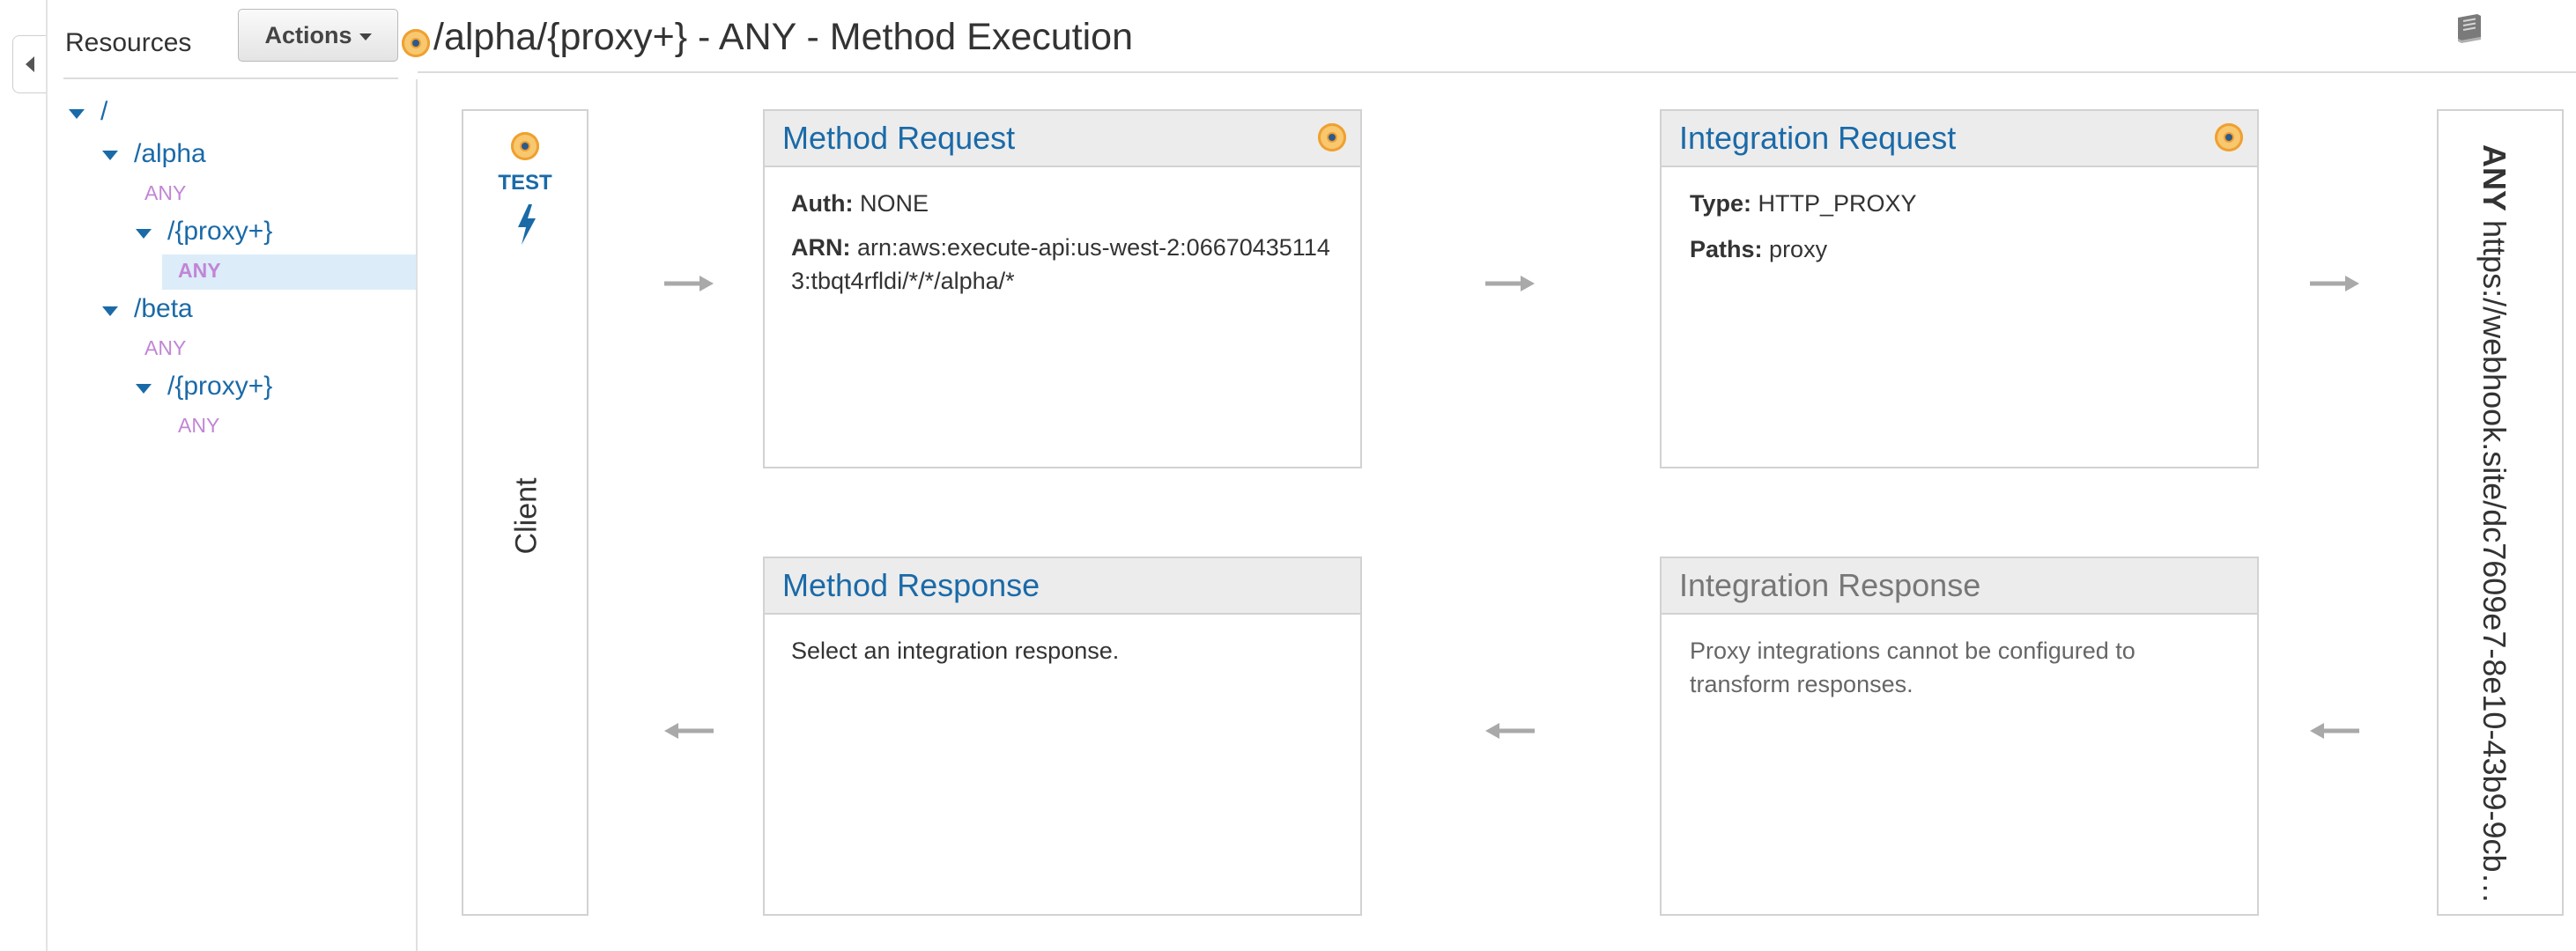  I want to click on title-divider, so click(1497, 72).